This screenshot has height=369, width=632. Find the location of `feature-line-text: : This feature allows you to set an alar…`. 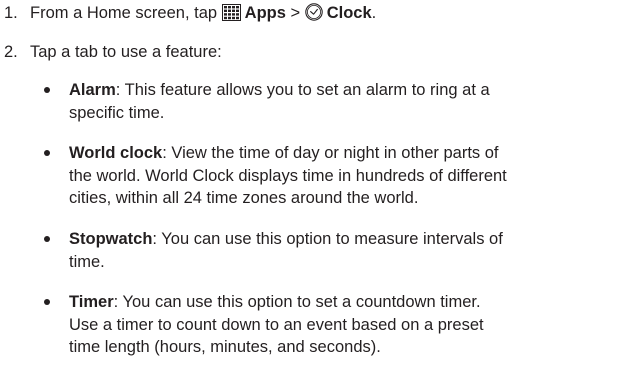

feature-line-text: : This feature allows you to set an alar… is located at coordinates (302, 90).